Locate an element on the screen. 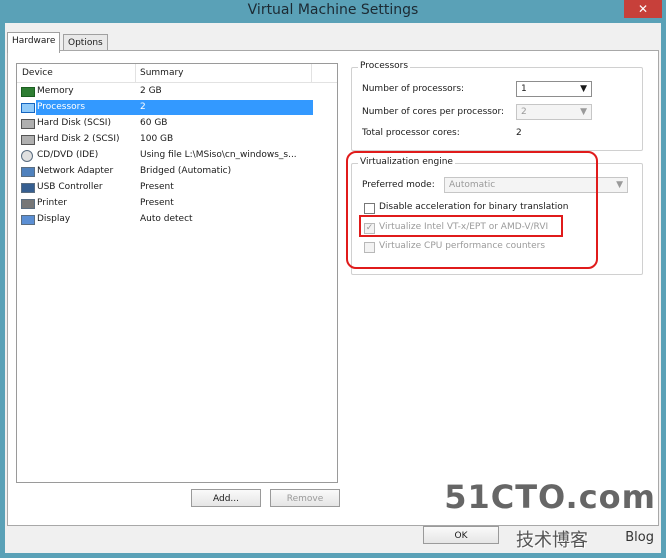 Image resolution: width=666 pixels, height=558 pixels. device-summary: Auto detect is located at coordinates (166, 219).